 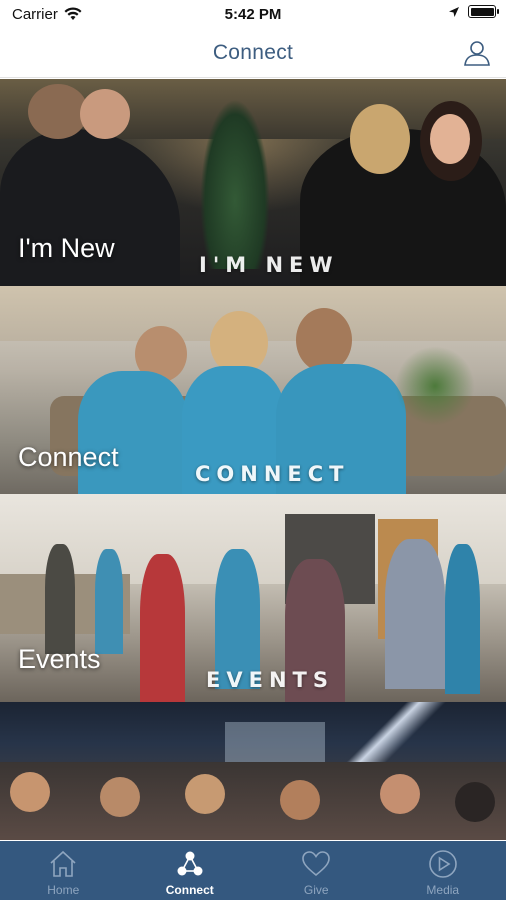 I want to click on person-icon, so click(x=477, y=53).